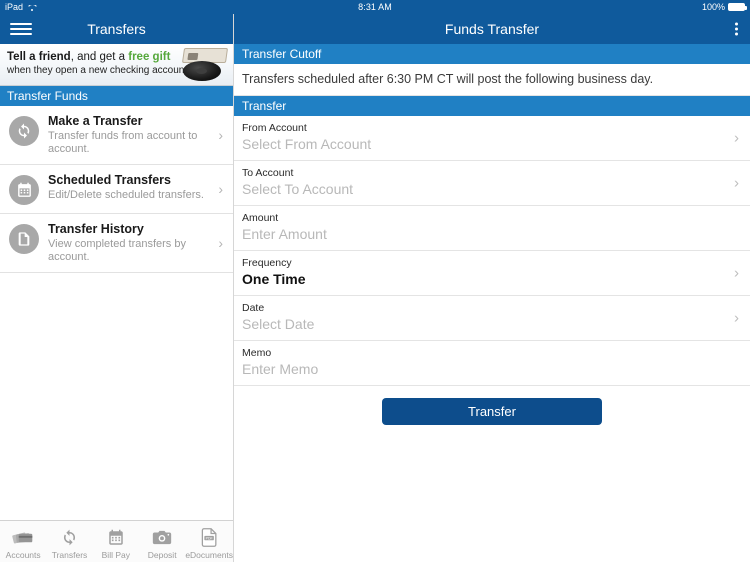  I want to click on promo-line-2: when they open a new checking account!, so click(98, 70).